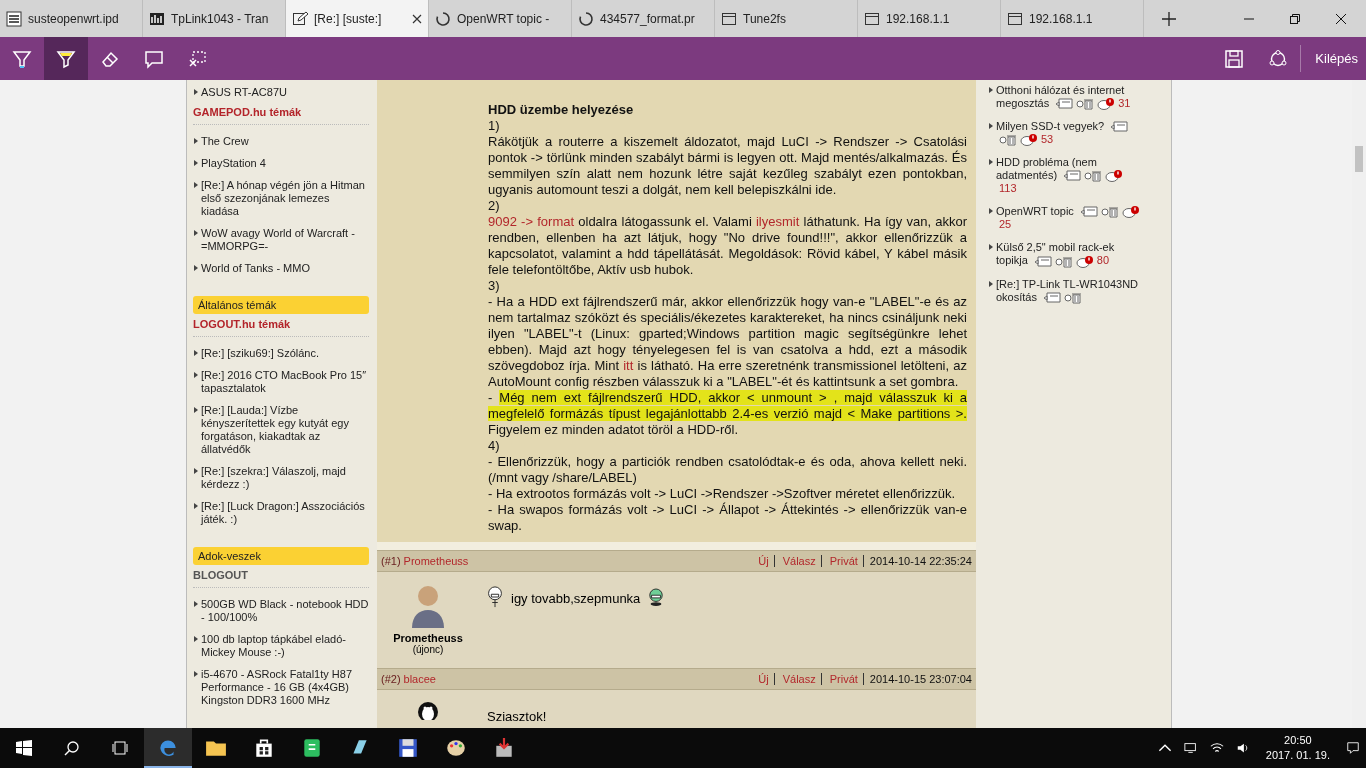 The width and height of the screenshot is (1366, 768). What do you see at coordinates (1065, 218) in the screenshot?
I see `topic-link: OpenWRT topic 25` at bounding box center [1065, 218].